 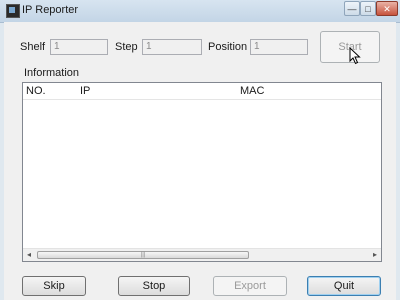 I want to click on column-header-ip: IP, so click(x=85, y=91).